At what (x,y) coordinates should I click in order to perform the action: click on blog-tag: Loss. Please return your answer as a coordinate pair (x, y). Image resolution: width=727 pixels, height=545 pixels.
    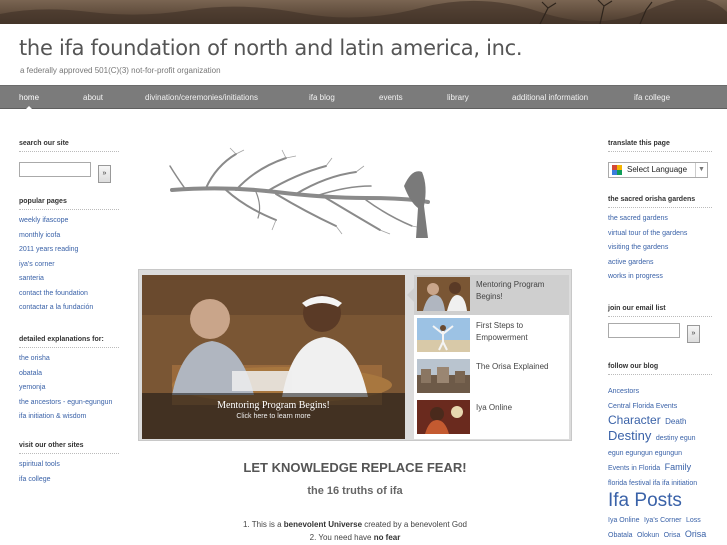
    Looking at the image, I should click on (693, 520).